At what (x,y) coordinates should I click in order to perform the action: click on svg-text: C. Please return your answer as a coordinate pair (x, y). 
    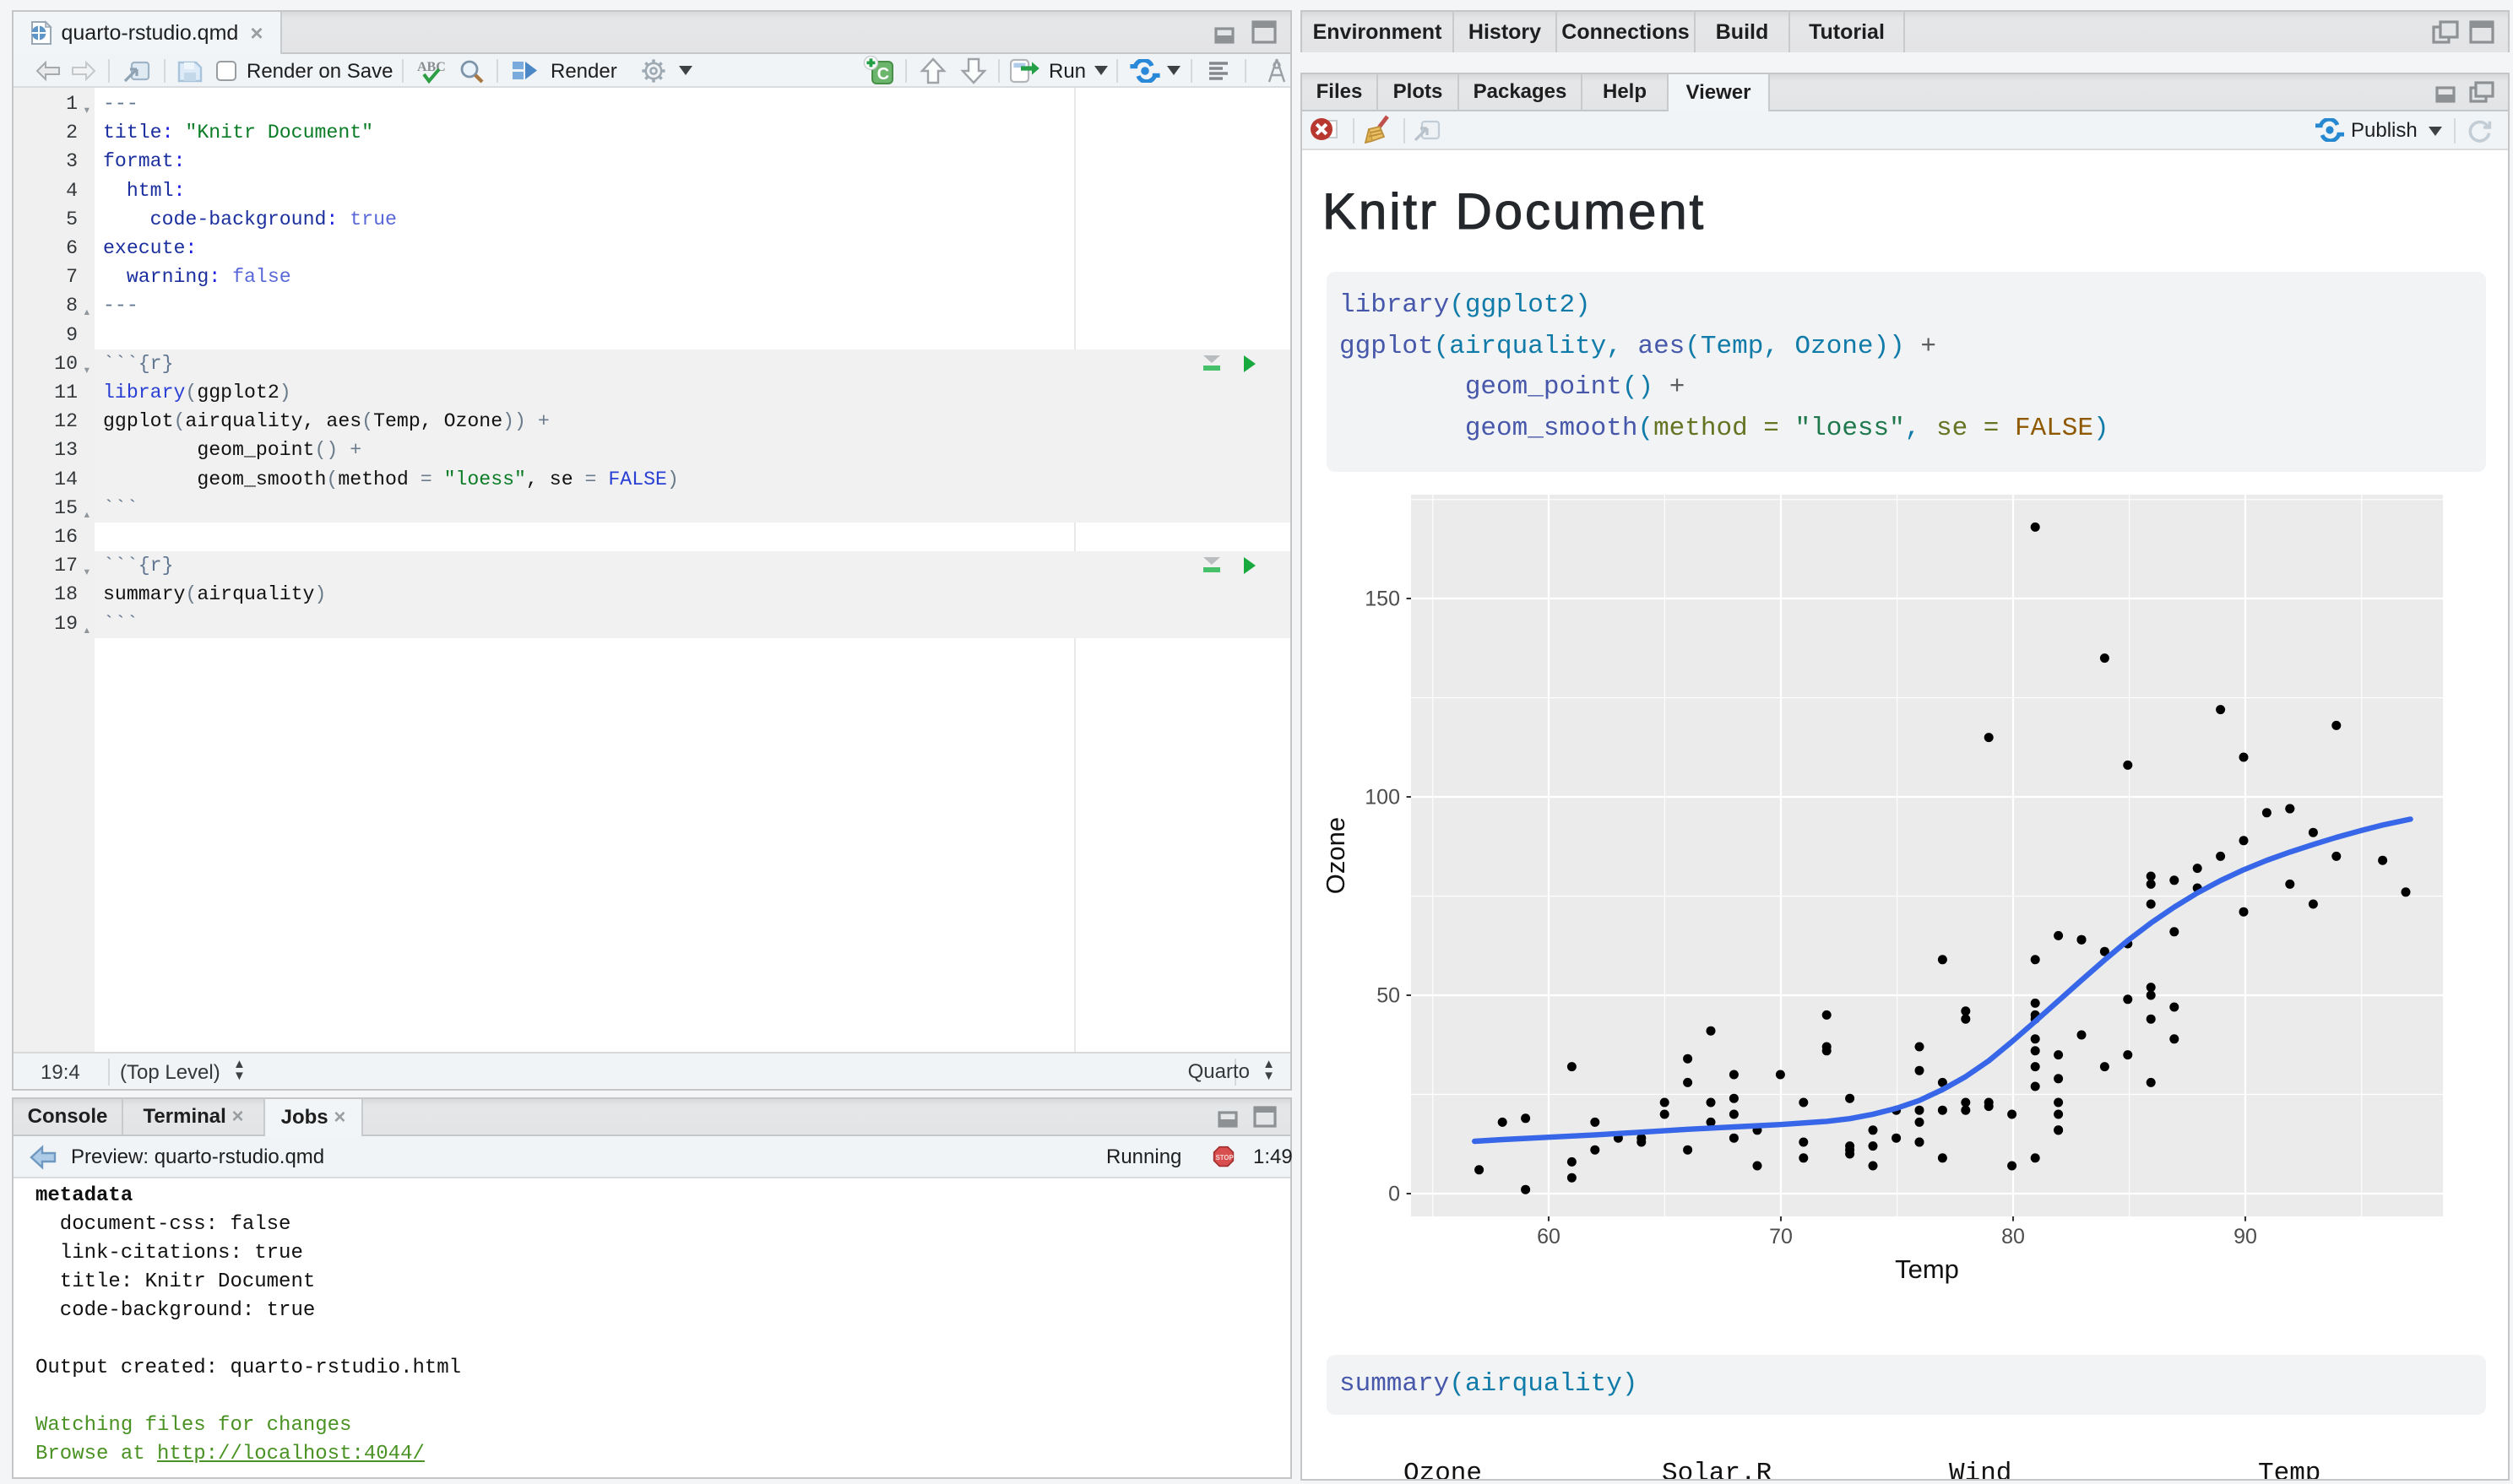
    Looking at the image, I should click on (883, 74).